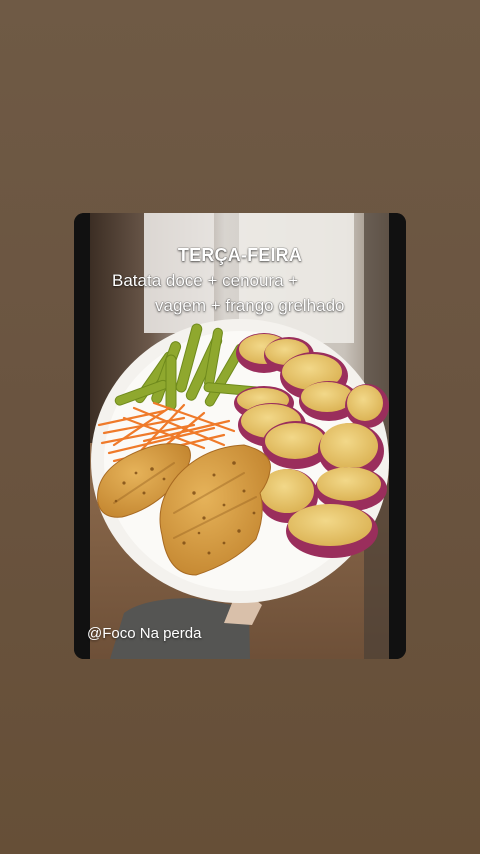  What do you see at coordinates (205, 280) in the screenshot?
I see `menu-text-line-1: Batata doce + cenoura +` at bounding box center [205, 280].